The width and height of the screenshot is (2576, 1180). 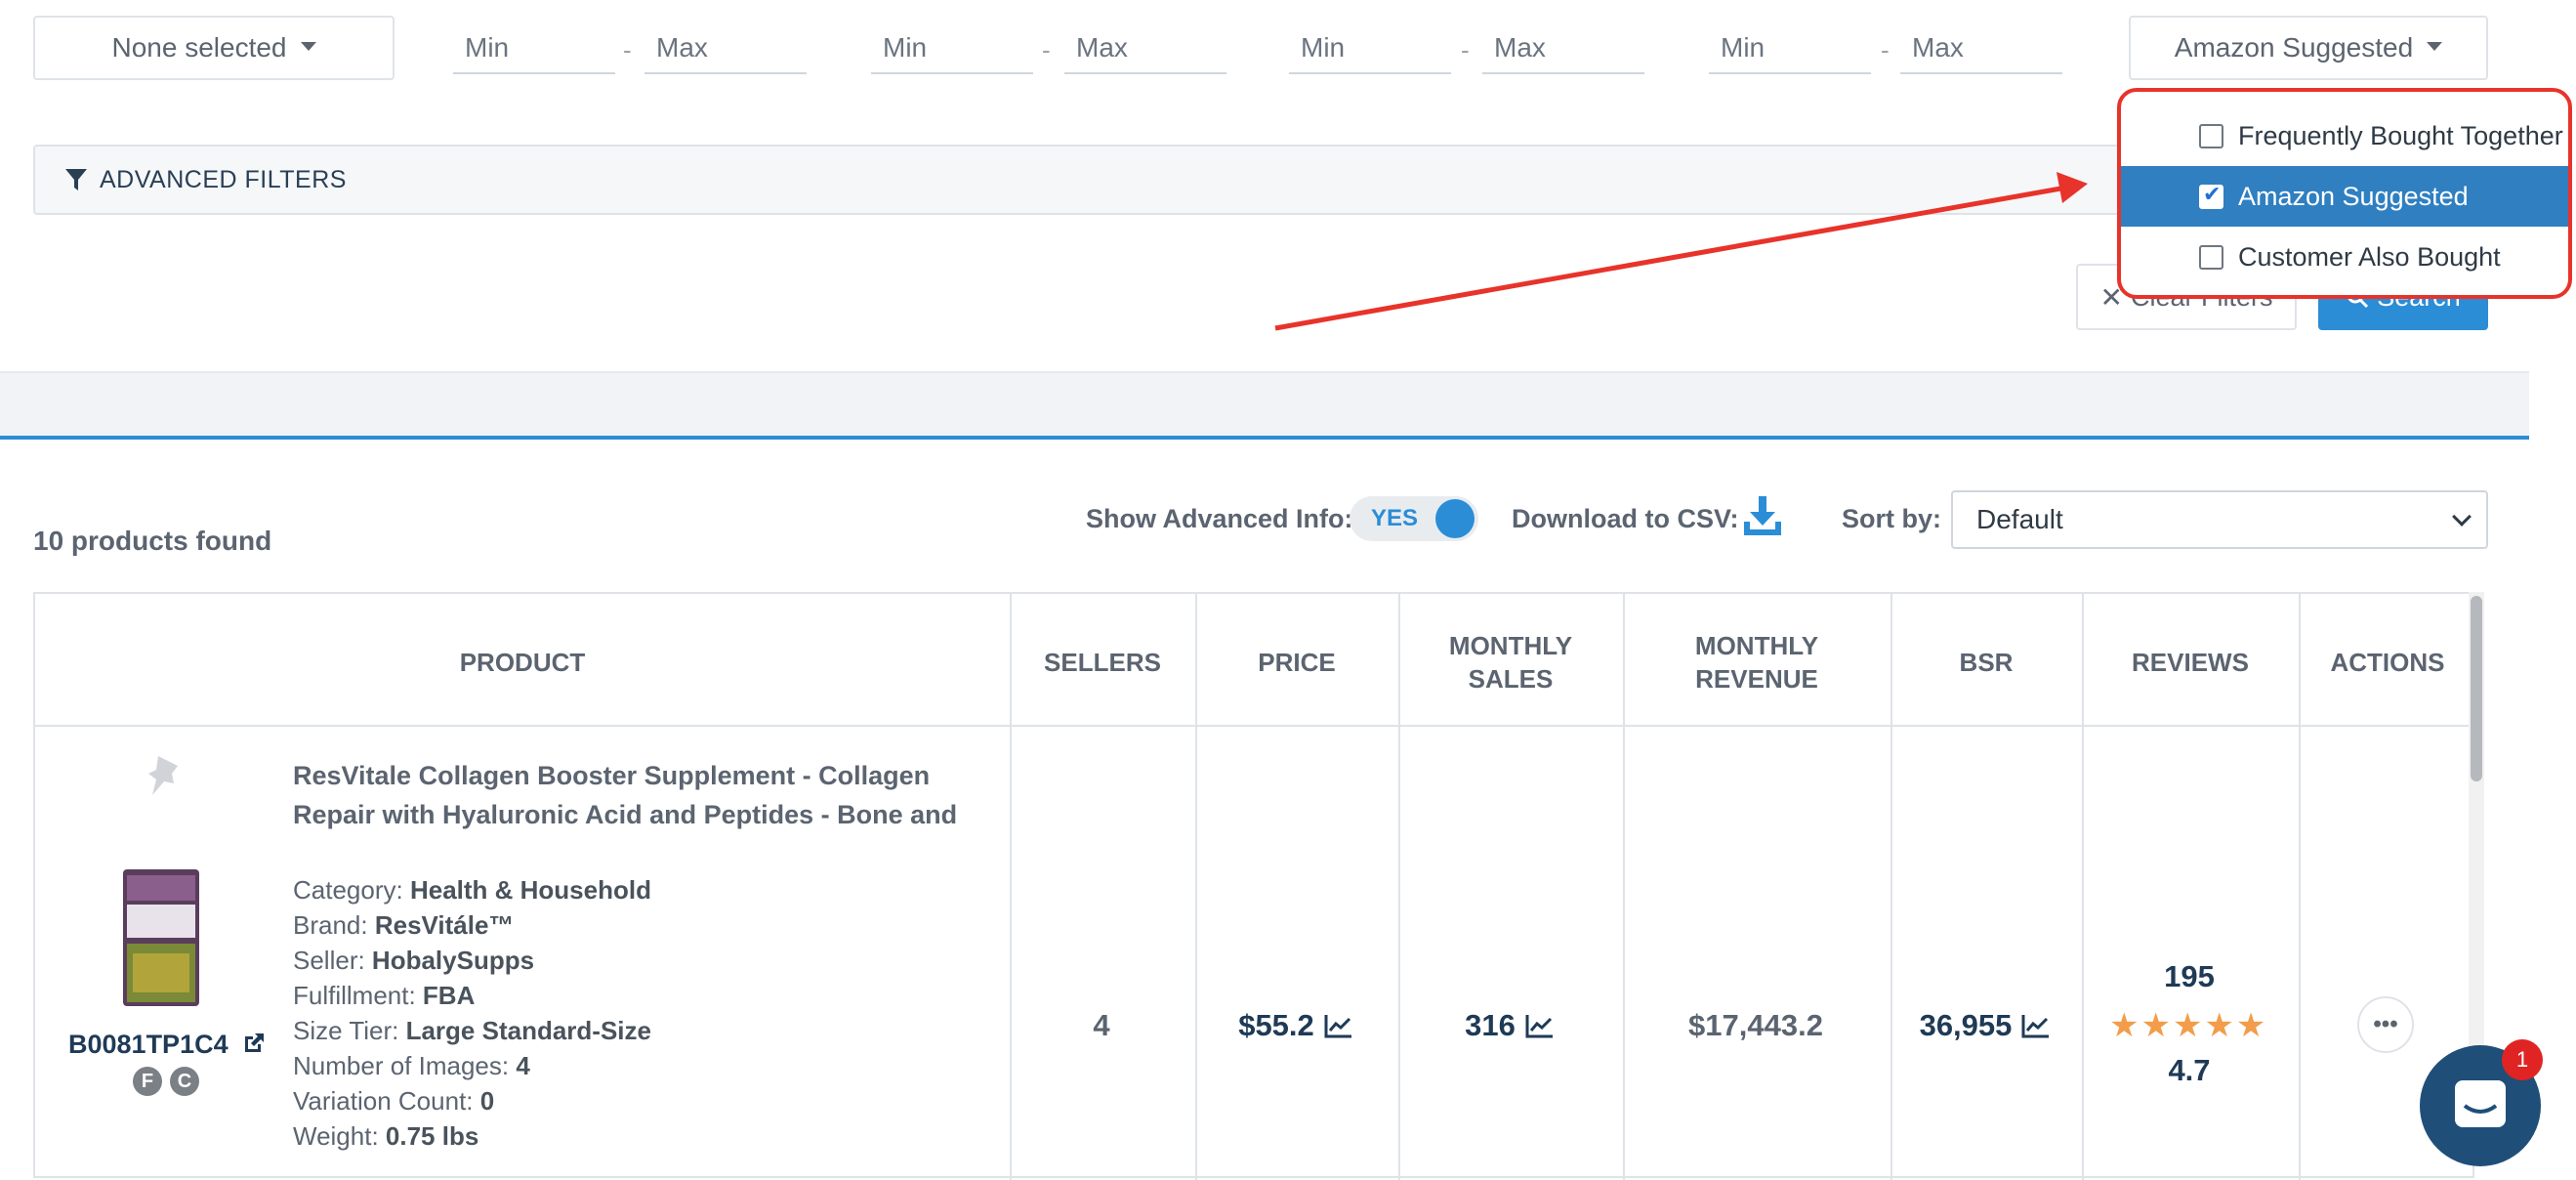 I want to click on column-header-monthly-revenue: MONTHLY REVENUE, so click(x=1757, y=662).